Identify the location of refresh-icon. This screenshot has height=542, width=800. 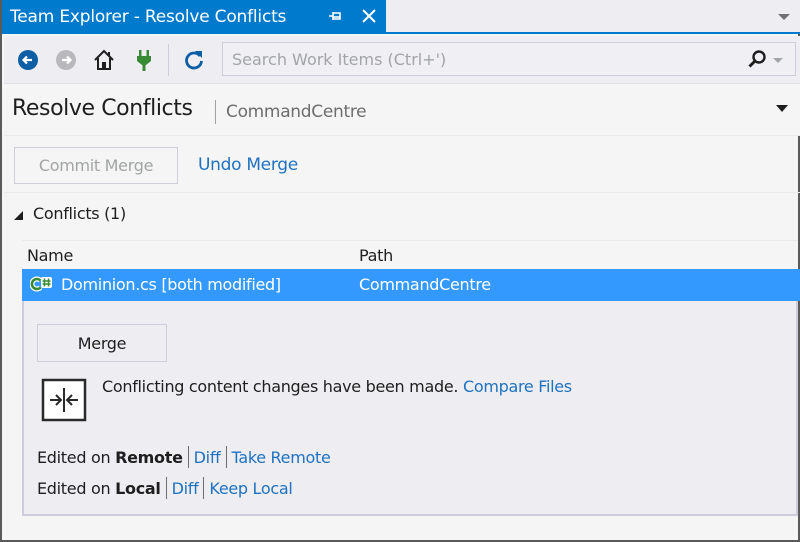
(194, 60).